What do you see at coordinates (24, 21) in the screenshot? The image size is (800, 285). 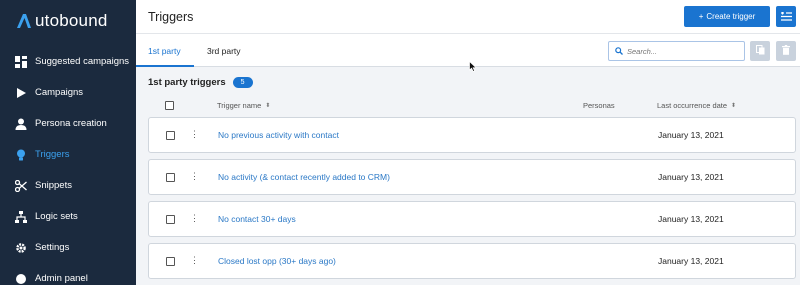 I see `logo-mark-icon` at bounding box center [24, 21].